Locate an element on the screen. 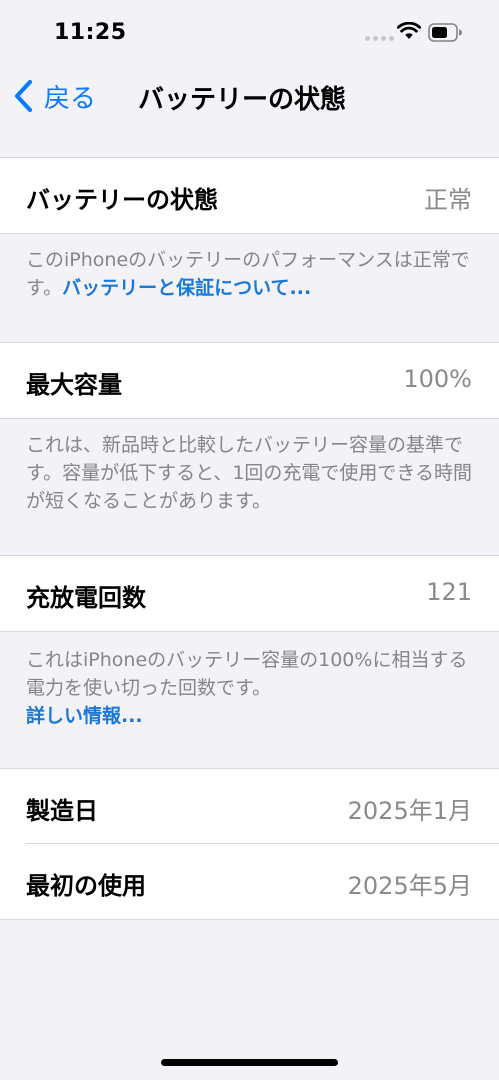 This screenshot has height=1080, width=499. status-time: 11:25 is located at coordinates (90, 32).